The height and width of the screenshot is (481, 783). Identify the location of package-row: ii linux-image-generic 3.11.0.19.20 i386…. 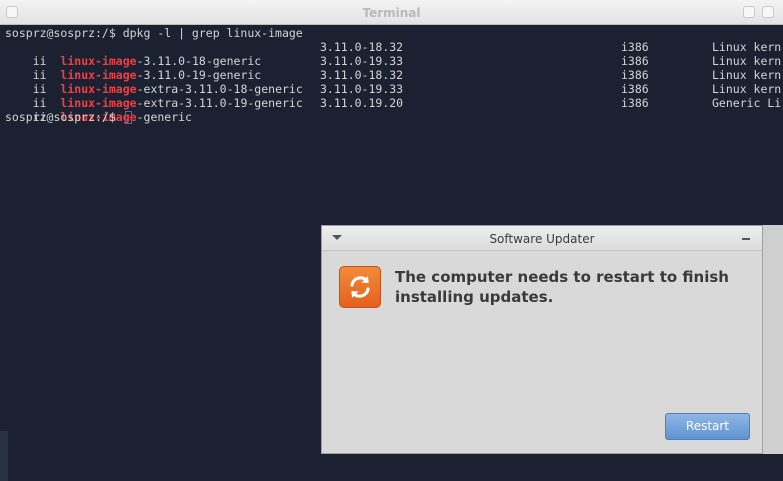
(394, 110).